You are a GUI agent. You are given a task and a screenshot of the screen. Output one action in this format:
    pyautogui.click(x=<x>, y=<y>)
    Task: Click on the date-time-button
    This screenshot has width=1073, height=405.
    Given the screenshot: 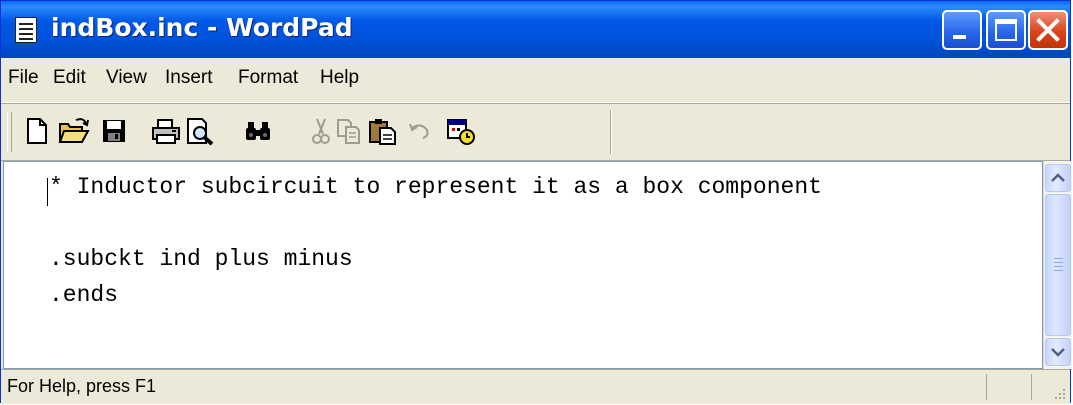 What is the action you would take?
    pyautogui.click(x=461, y=131)
    